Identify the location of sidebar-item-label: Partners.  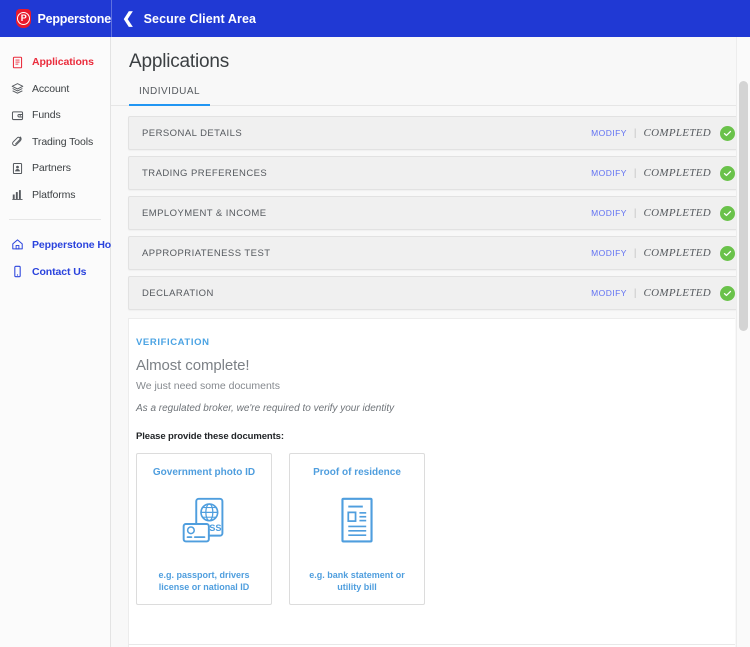
(51, 168).